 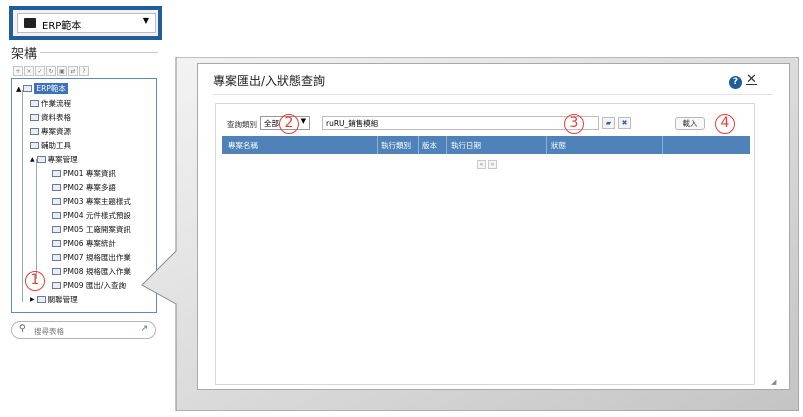 What do you see at coordinates (62, 71) in the screenshot?
I see `copy-icon: ▣` at bounding box center [62, 71].